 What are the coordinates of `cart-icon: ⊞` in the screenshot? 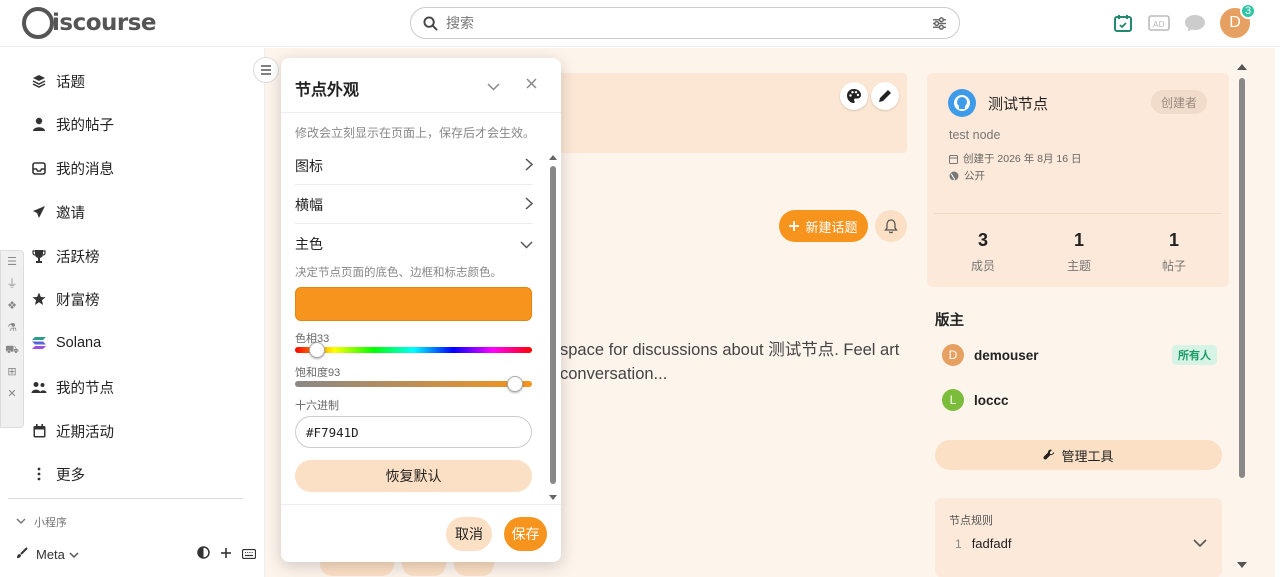 It's located at (11, 372).